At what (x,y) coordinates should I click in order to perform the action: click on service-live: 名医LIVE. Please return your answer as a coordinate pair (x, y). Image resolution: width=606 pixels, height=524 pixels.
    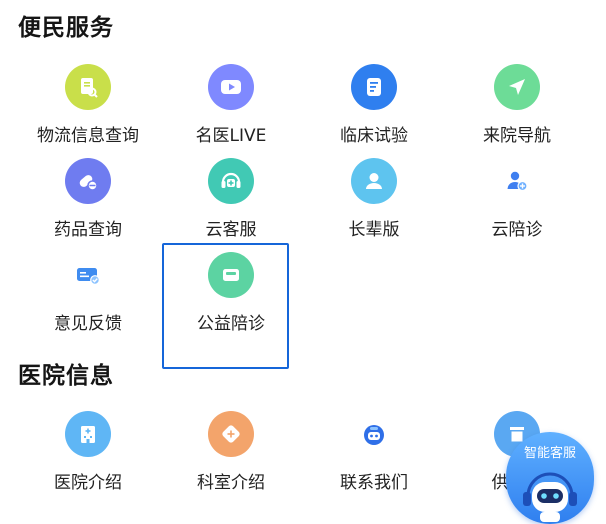
    Looking at the image, I should click on (231, 108).